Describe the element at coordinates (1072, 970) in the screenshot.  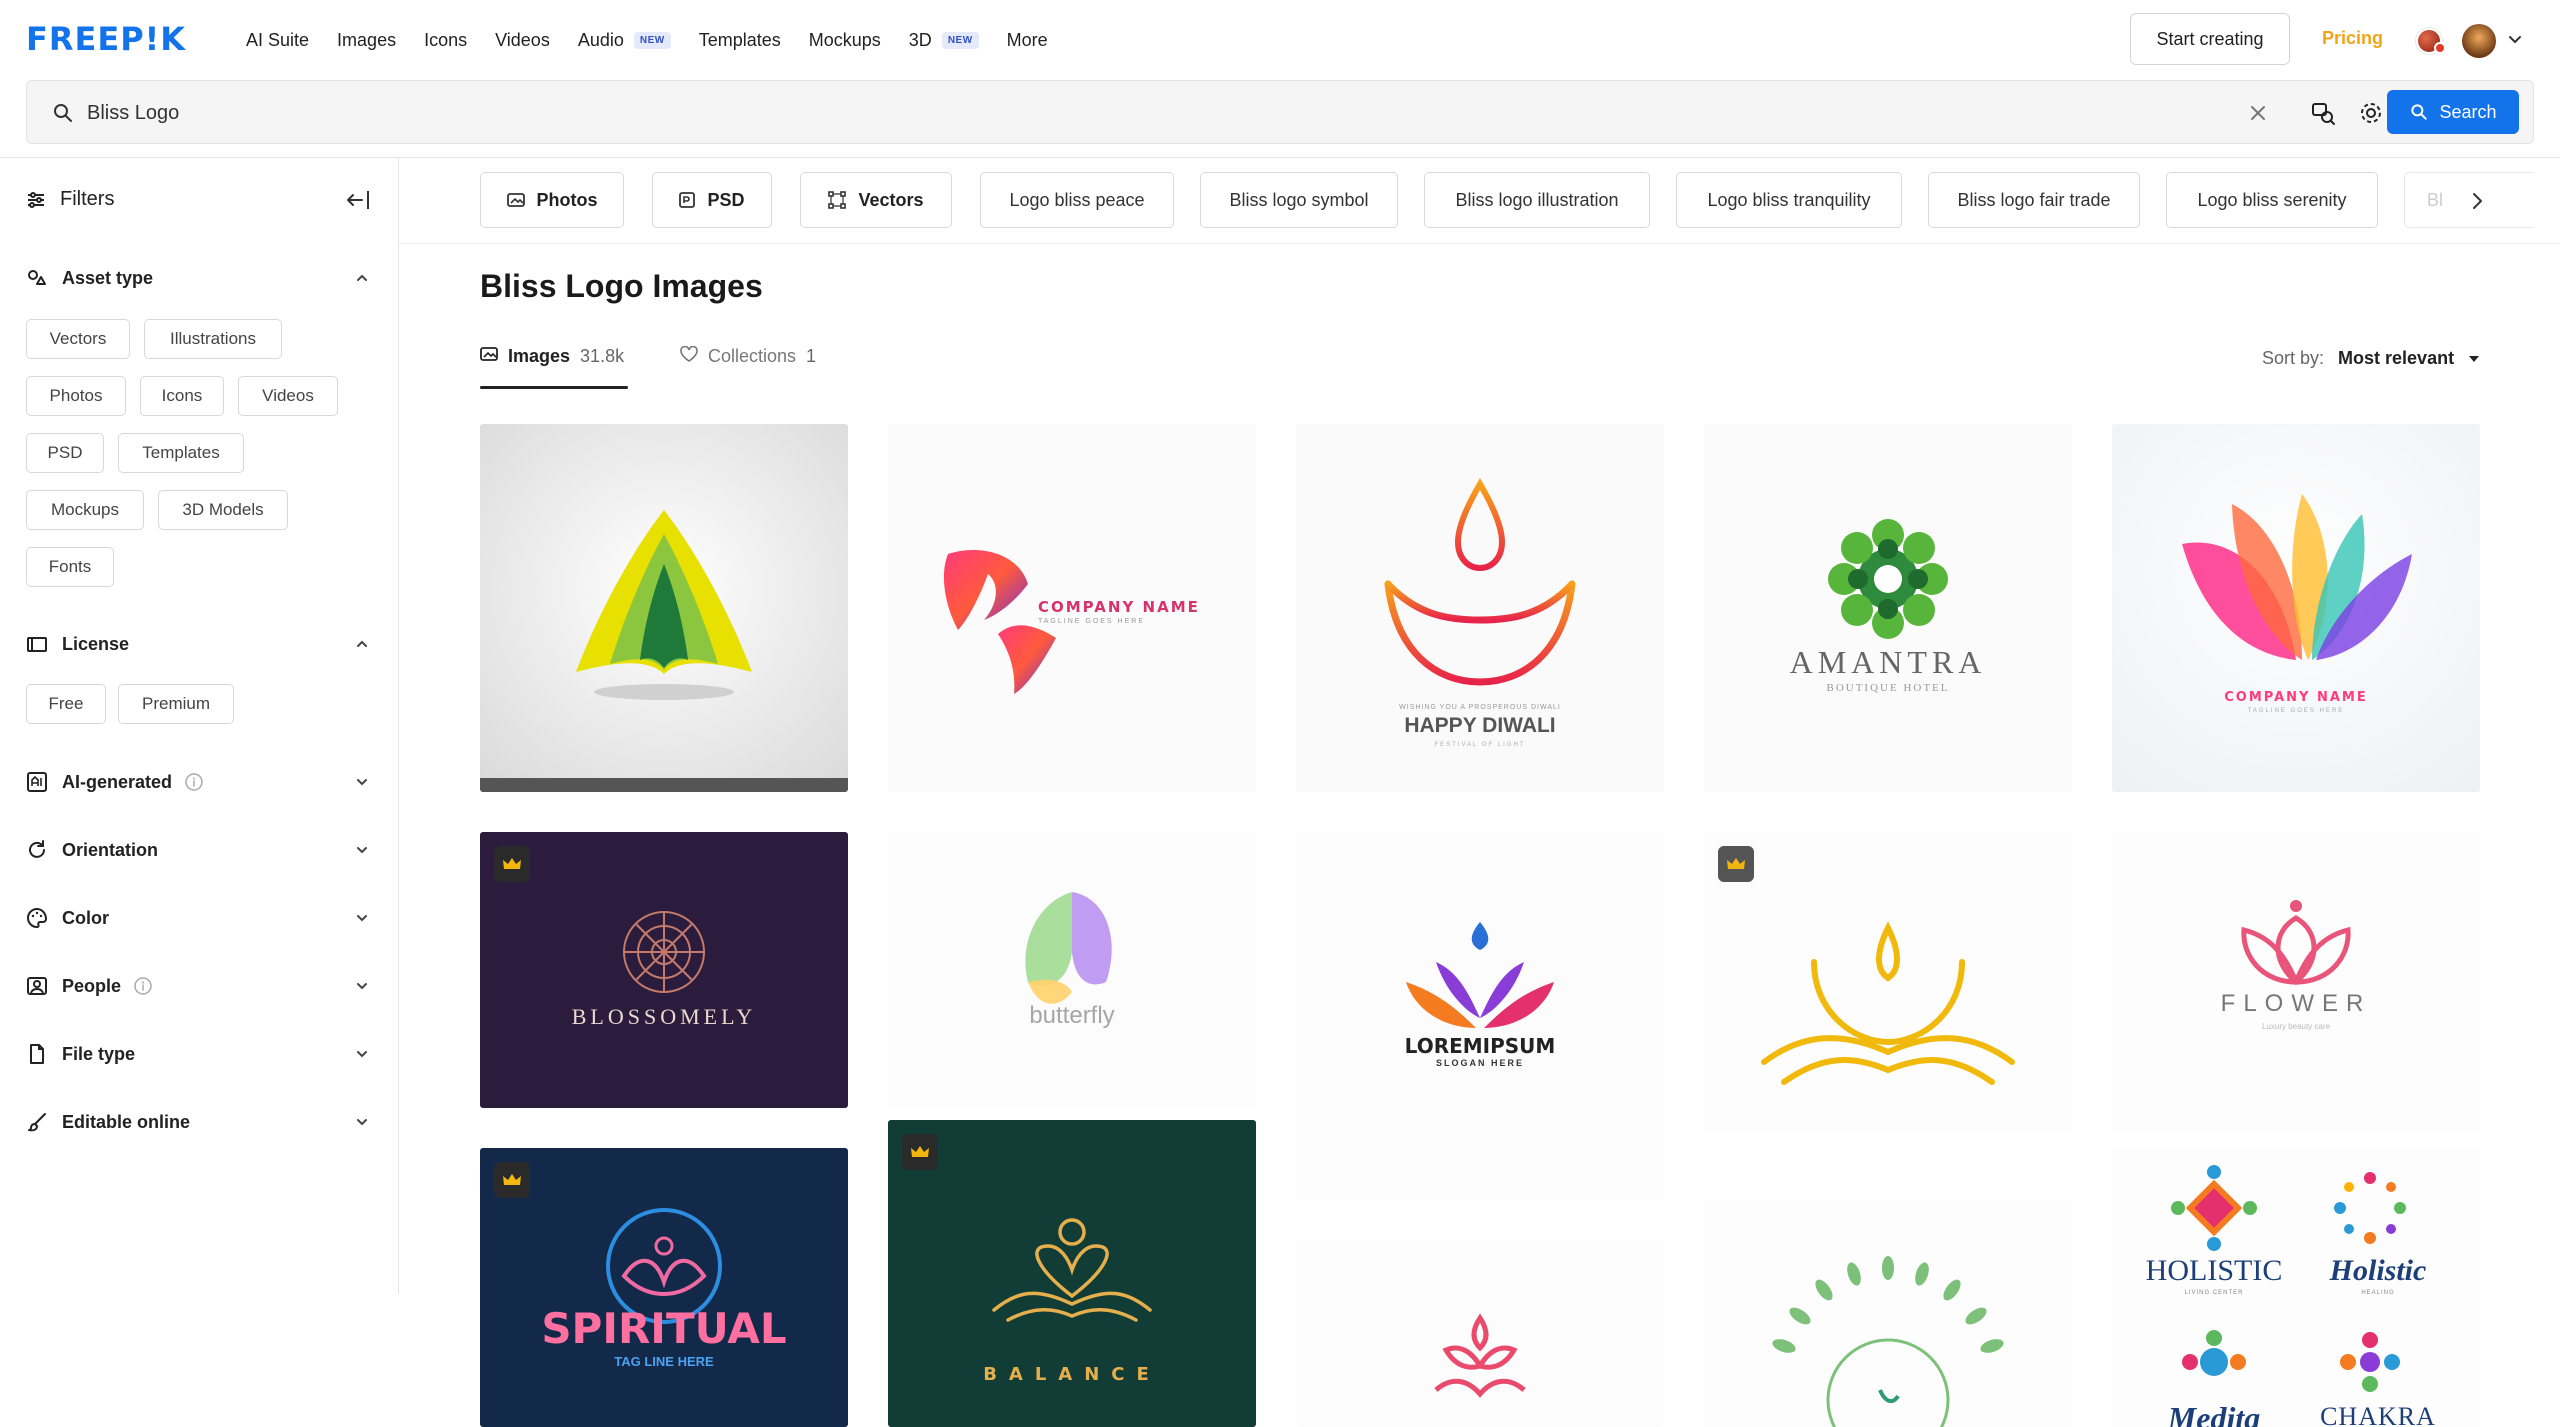
I see `result-card: butterfly` at that location.